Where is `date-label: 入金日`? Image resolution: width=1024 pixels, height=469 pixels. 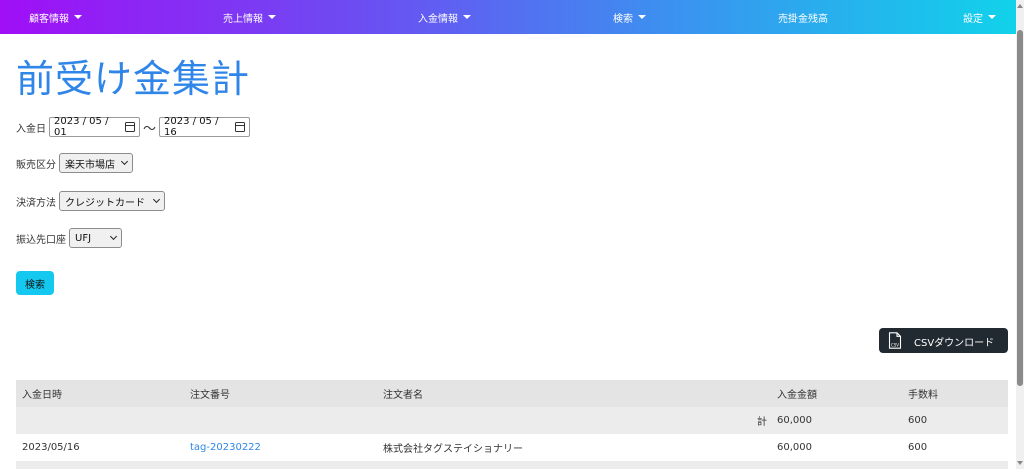
date-label: 入金日 is located at coordinates (31, 129).